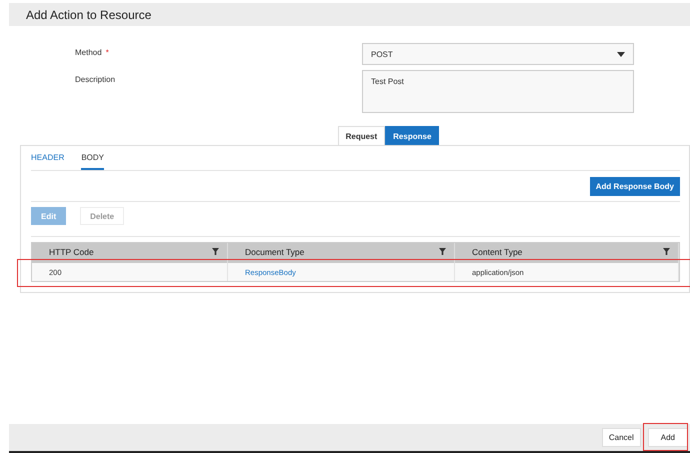 The height and width of the screenshot is (453, 690). I want to click on method-select: POST, so click(498, 54).